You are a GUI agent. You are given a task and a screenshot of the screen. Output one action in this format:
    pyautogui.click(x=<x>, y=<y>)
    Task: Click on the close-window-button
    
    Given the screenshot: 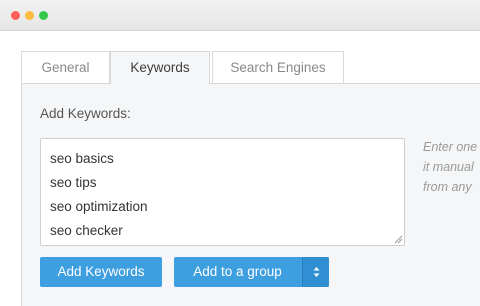 What is the action you would take?
    pyautogui.click(x=15, y=15)
    